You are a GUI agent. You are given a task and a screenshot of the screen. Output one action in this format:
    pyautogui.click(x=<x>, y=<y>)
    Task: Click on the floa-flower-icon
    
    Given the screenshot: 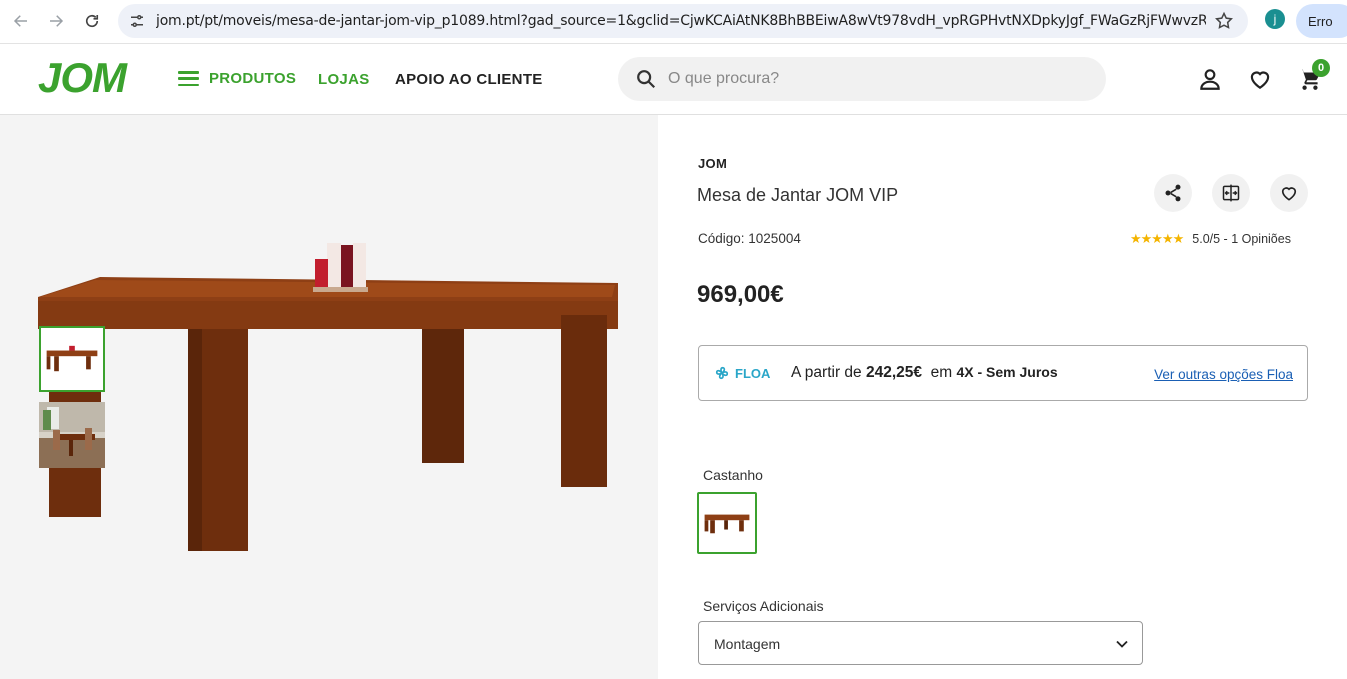 What is the action you would take?
    pyautogui.click(x=722, y=373)
    